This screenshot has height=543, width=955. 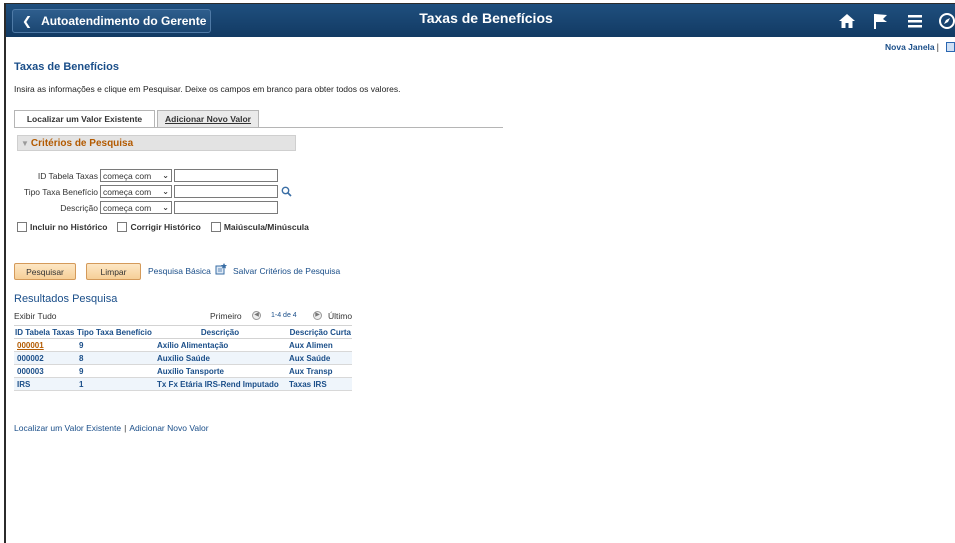 What do you see at coordinates (486, 18) in the screenshot?
I see `banner-title: Taxas de Benefícios` at bounding box center [486, 18].